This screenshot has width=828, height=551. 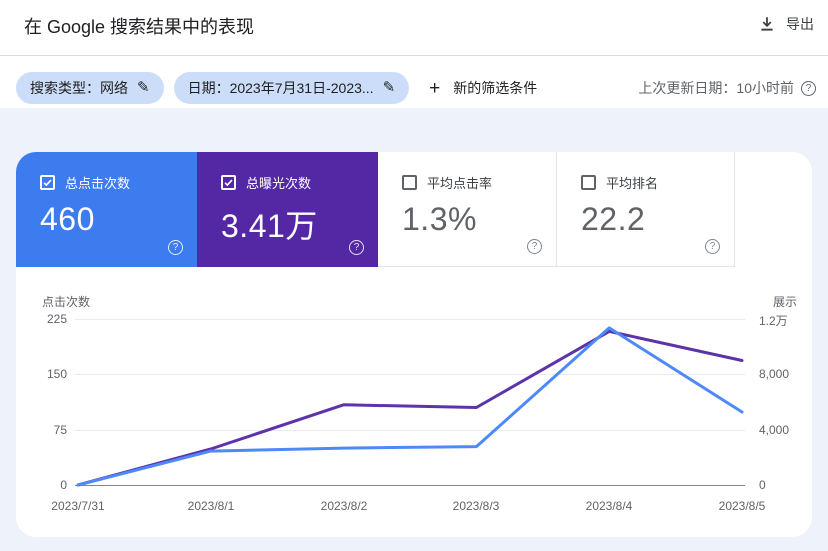 What do you see at coordinates (774, 374) in the screenshot?
I see `right-axis-tick: 8,000` at bounding box center [774, 374].